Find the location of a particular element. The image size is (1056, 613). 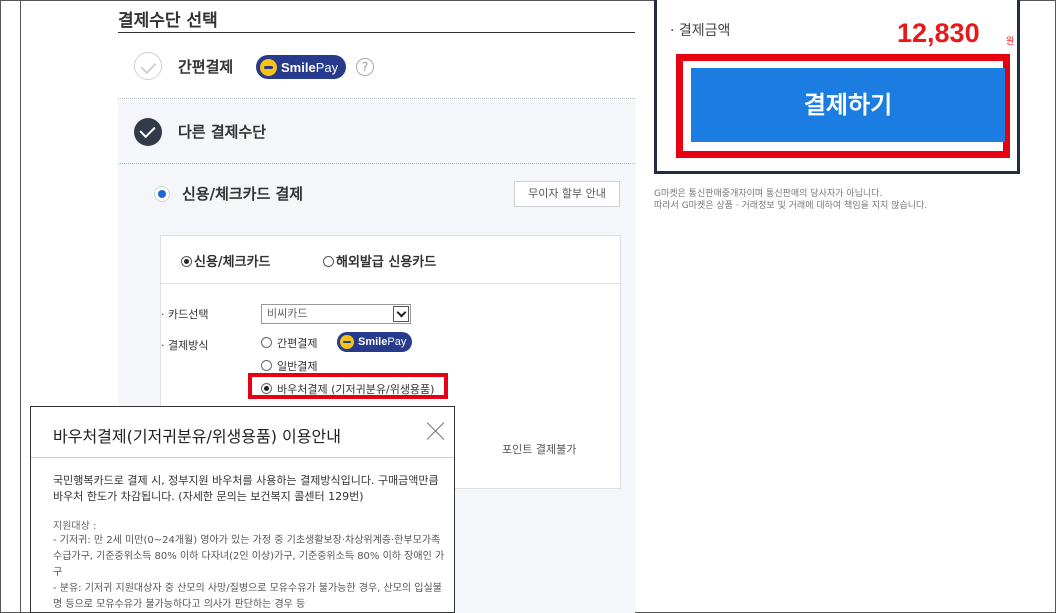

title-divider is located at coordinates (376, 32).